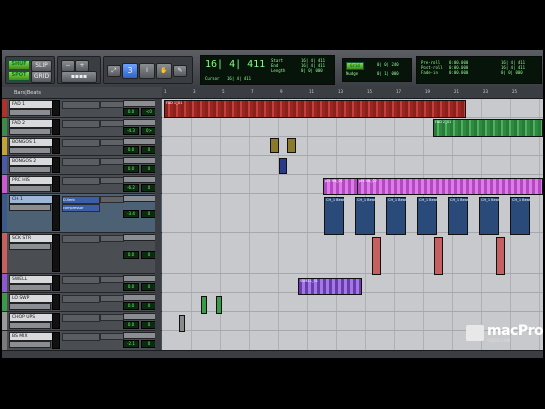  I want to click on audio-clip-fad2: FAD 2_01, so click(488, 128).